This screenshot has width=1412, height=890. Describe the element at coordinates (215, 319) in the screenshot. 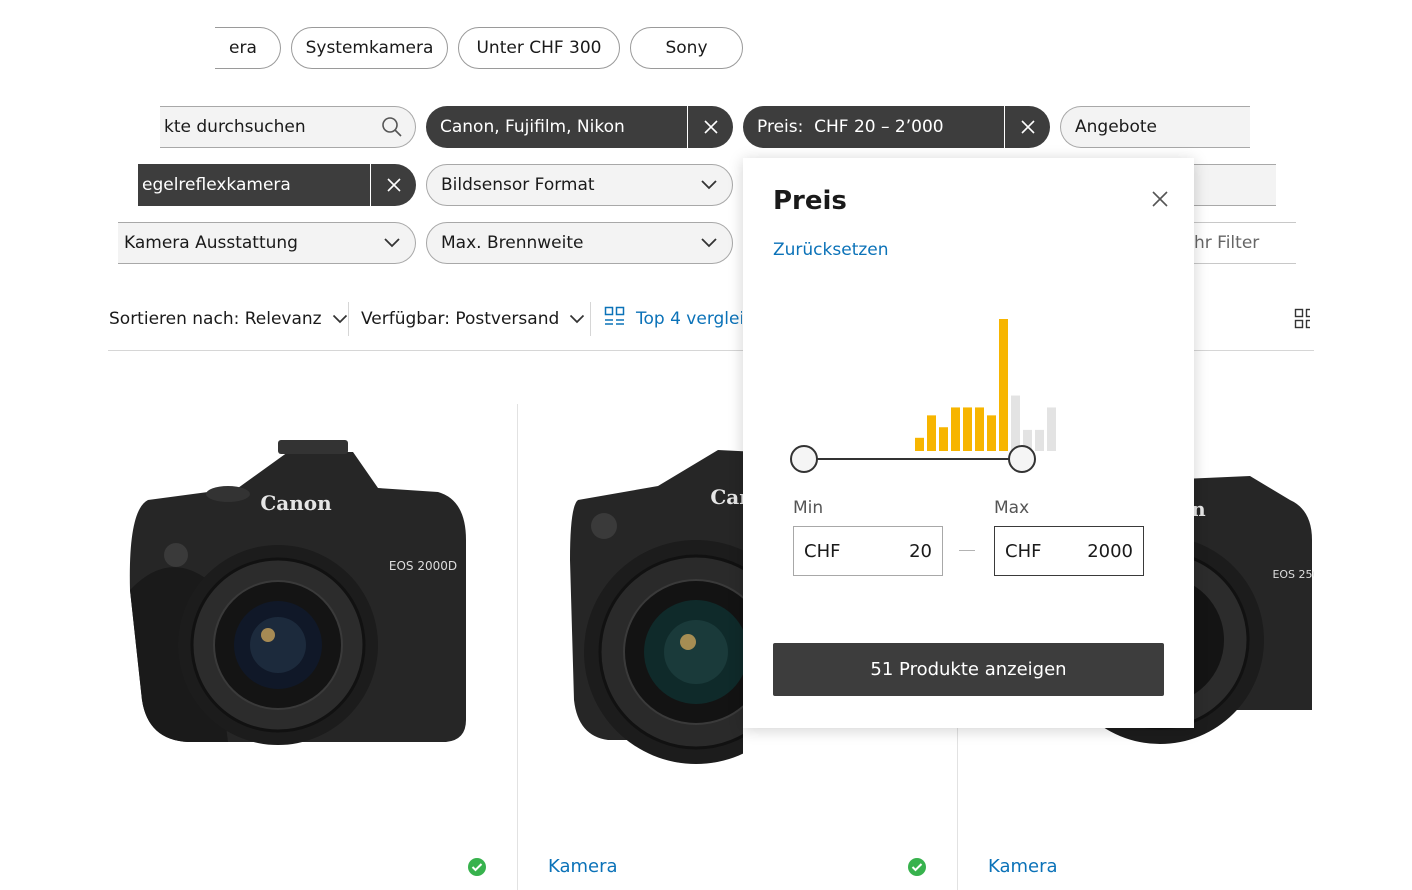

I see `sort-label: Sortieren nach: Relevanz` at that location.